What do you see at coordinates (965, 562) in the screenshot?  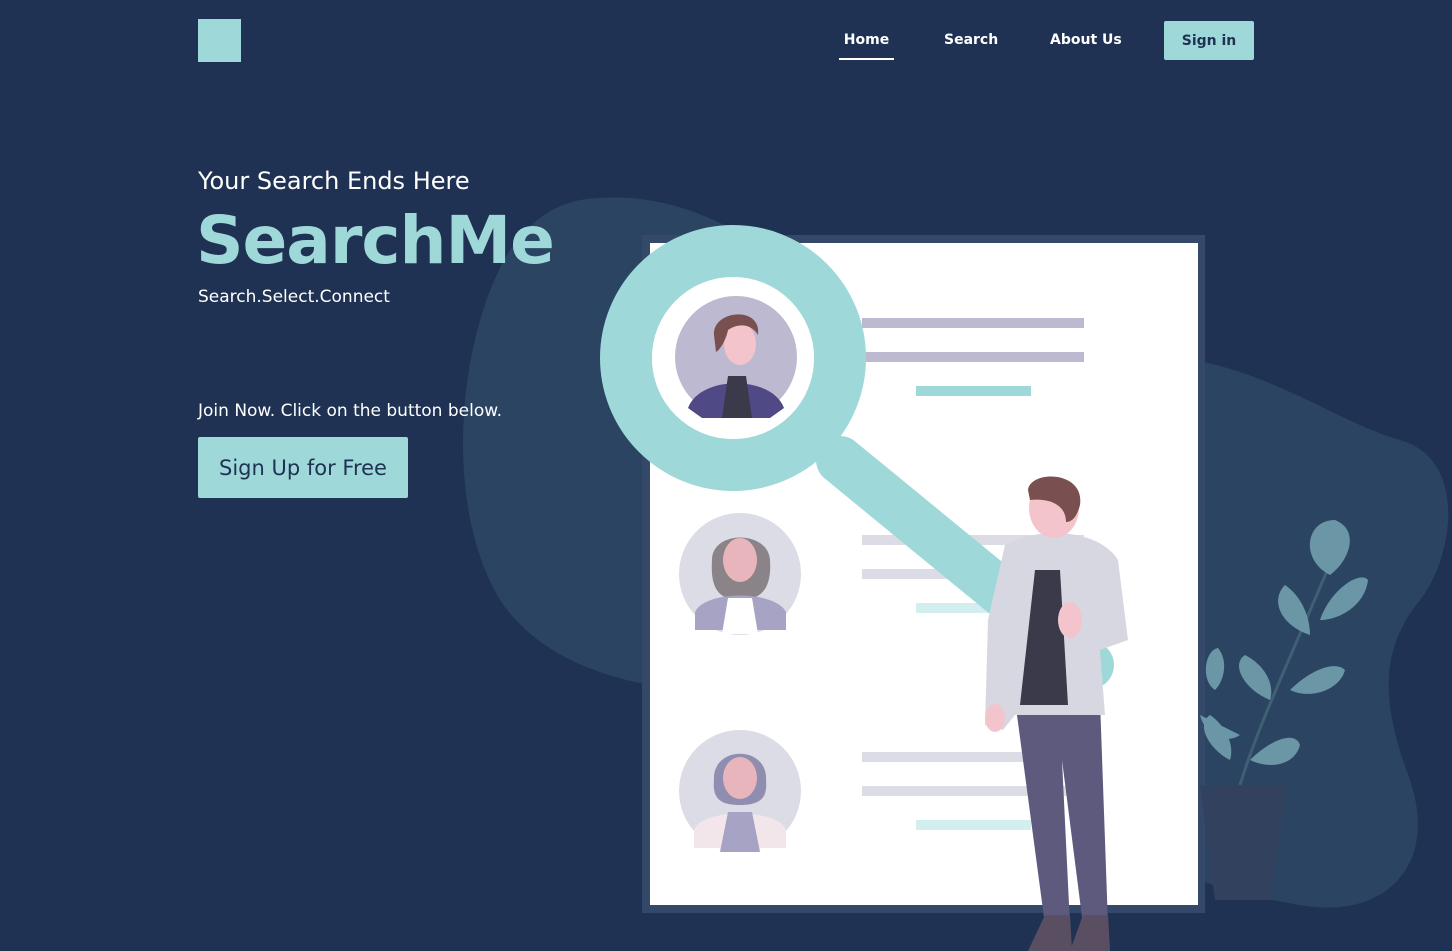 I see `magnifier-handle` at bounding box center [965, 562].